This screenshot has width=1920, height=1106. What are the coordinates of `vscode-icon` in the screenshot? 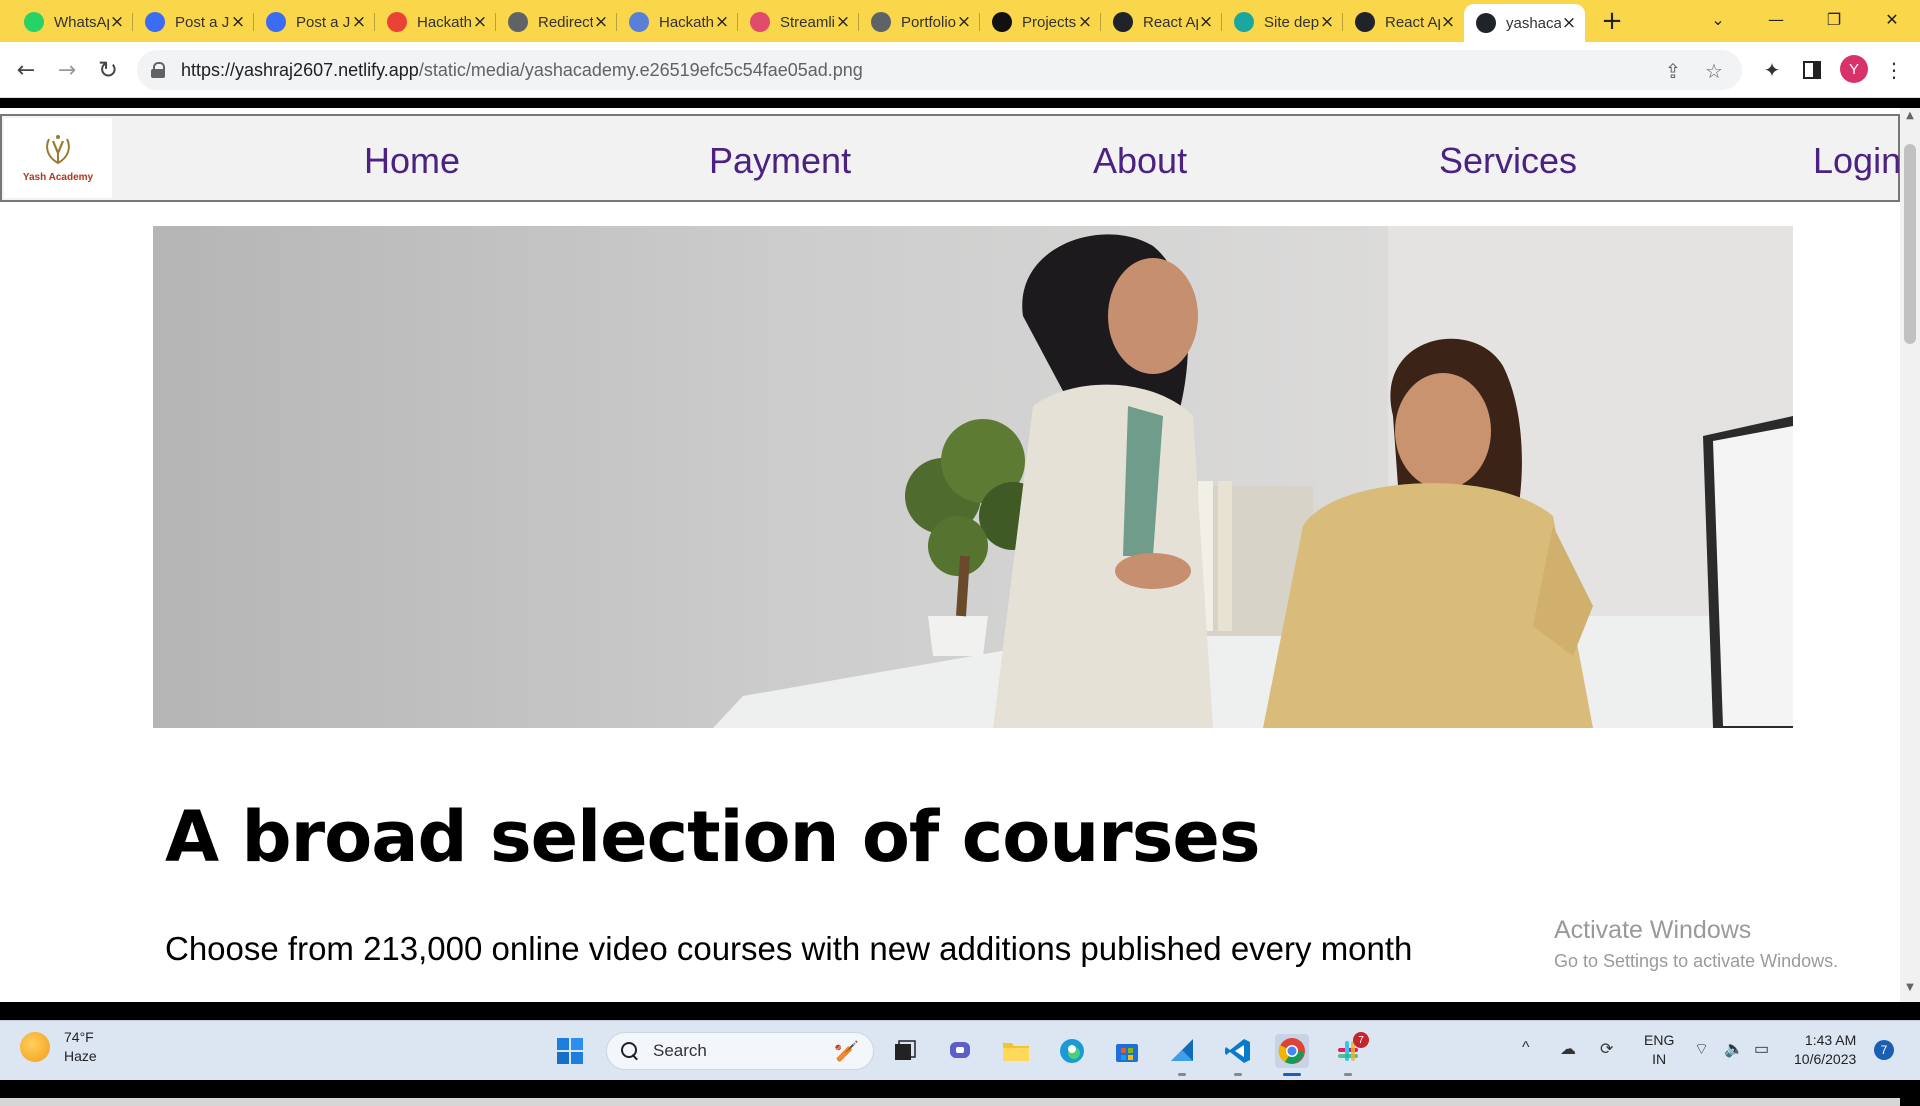 It's located at (1238, 1051).